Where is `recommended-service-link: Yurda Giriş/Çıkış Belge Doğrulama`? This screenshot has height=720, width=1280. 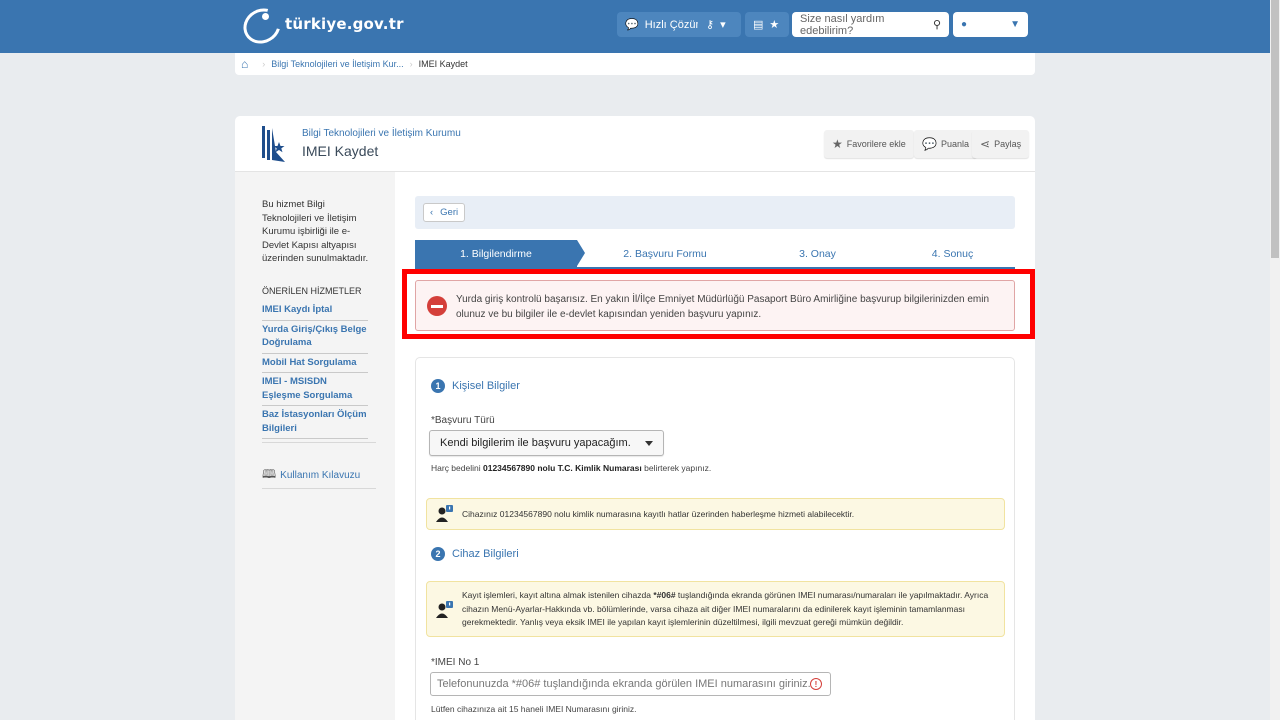
recommended-service-link: Yurda Giriş/Çıkış Belge Doğrulama is located at coordinates (315, 337).